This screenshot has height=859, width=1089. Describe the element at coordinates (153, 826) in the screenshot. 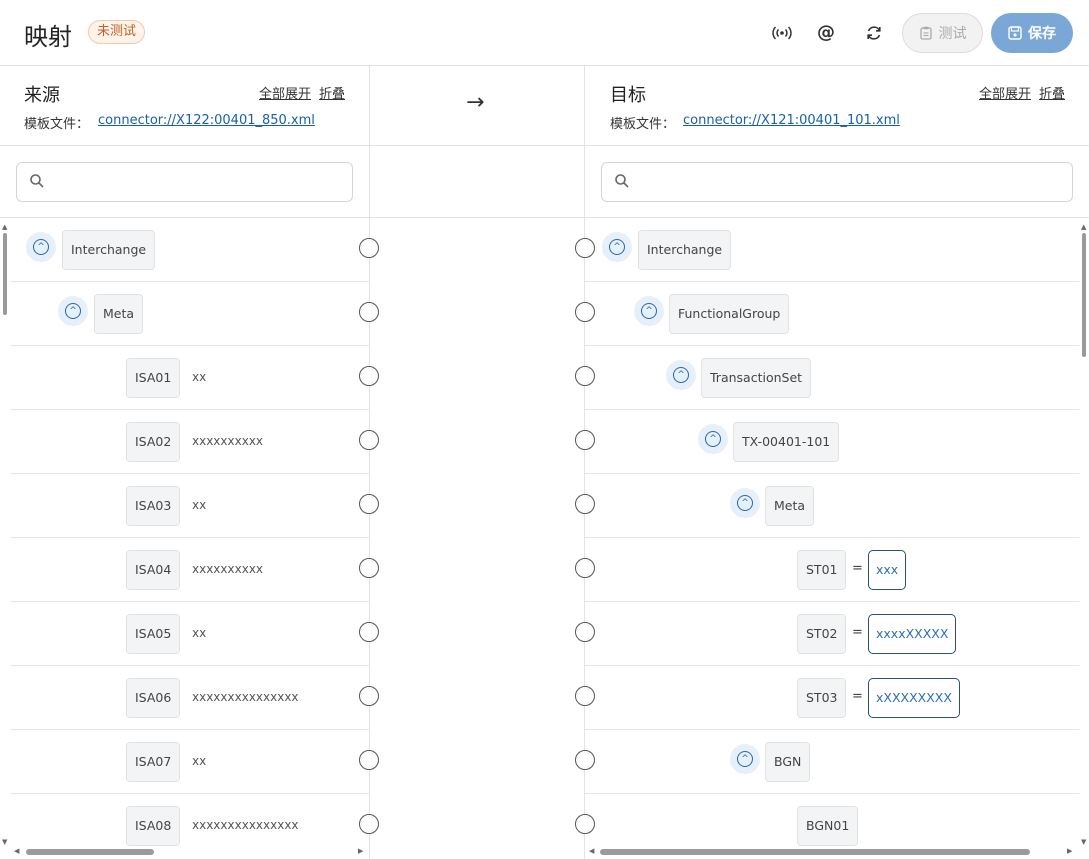

I see `tree-node-label: ISA08` at that location.